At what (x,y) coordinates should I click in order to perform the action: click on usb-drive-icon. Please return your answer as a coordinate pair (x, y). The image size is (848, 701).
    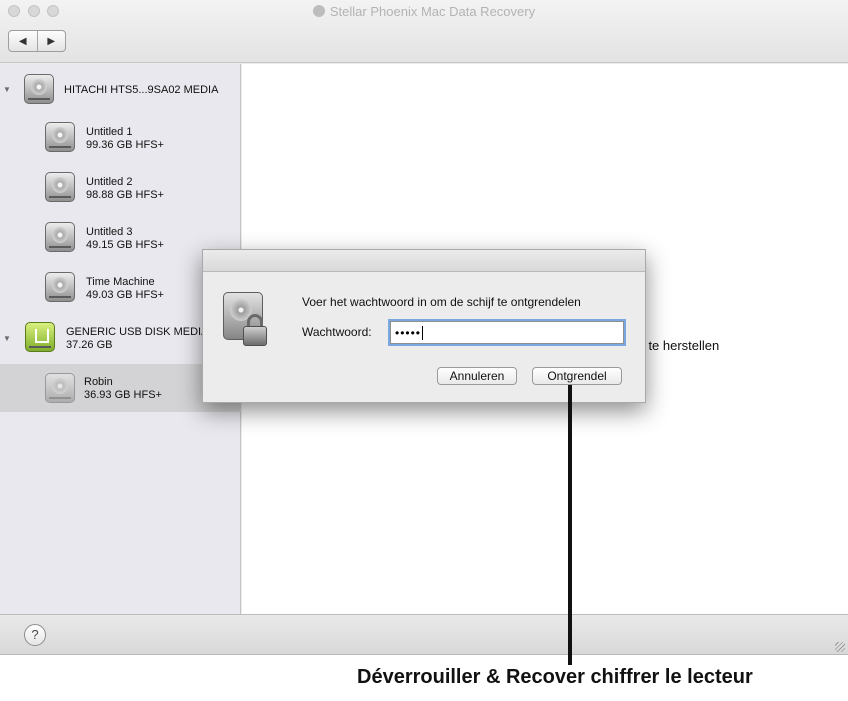
    Looking at the image, I should click on (40, 337).